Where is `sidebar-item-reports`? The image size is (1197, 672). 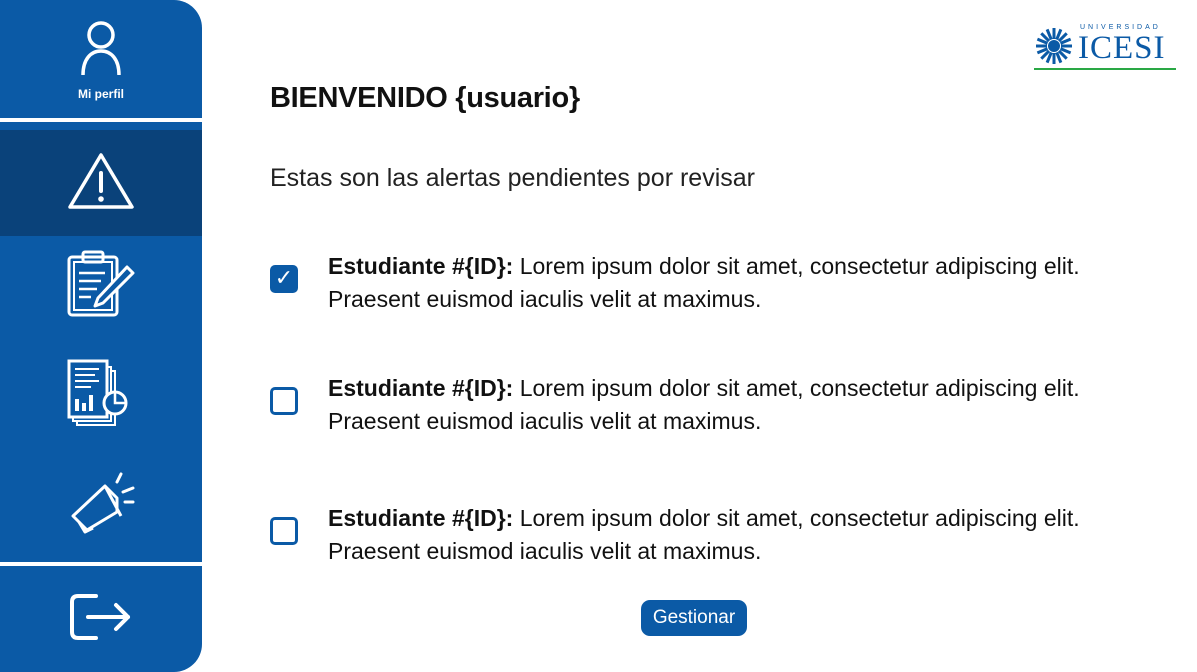
sidebar-item-reports is located at coordinates (101, 395).